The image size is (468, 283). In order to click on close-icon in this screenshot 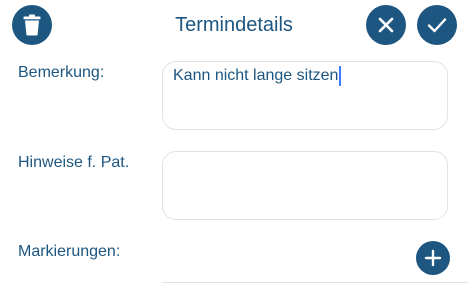, I will do `click(386, 25)`.